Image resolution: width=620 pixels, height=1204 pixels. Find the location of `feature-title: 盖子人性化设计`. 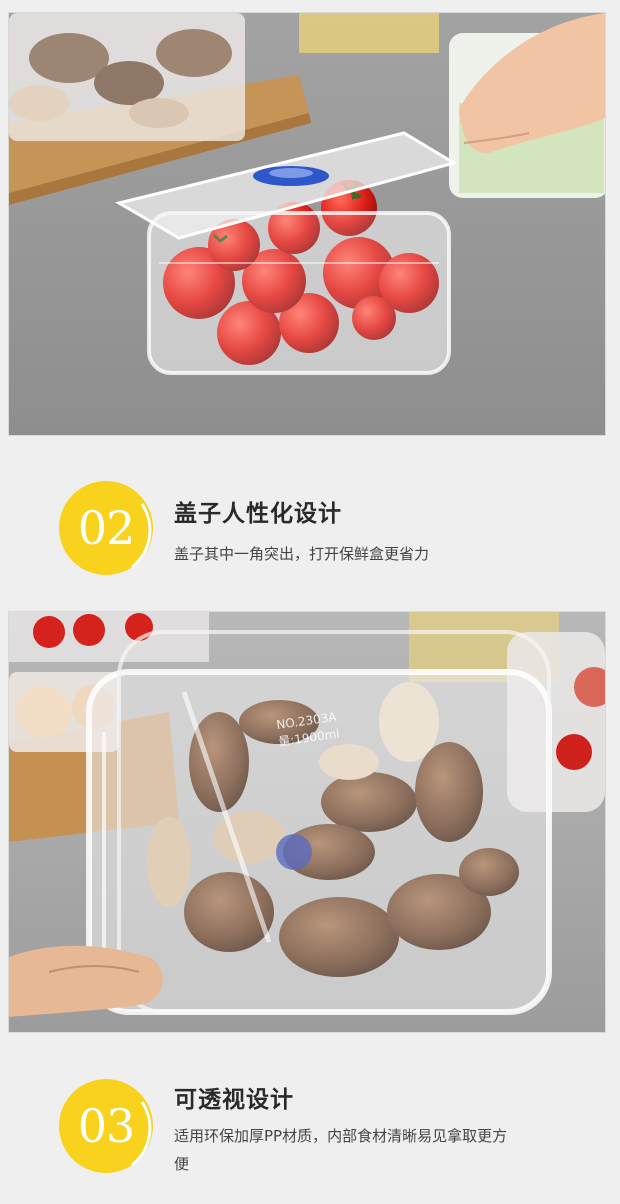

feature-title: 盖子人性化设计 is located at coordinates (258, 514).